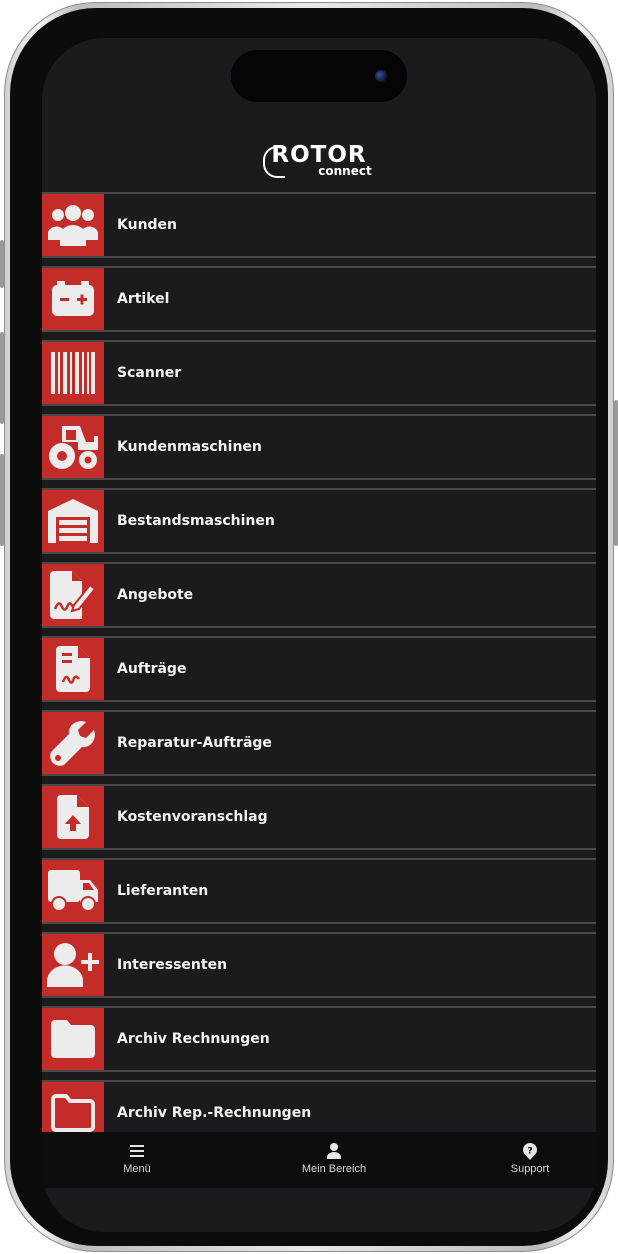  I want to click on menu-item-label: Archiv Rechnungen, so click(193, 1039).